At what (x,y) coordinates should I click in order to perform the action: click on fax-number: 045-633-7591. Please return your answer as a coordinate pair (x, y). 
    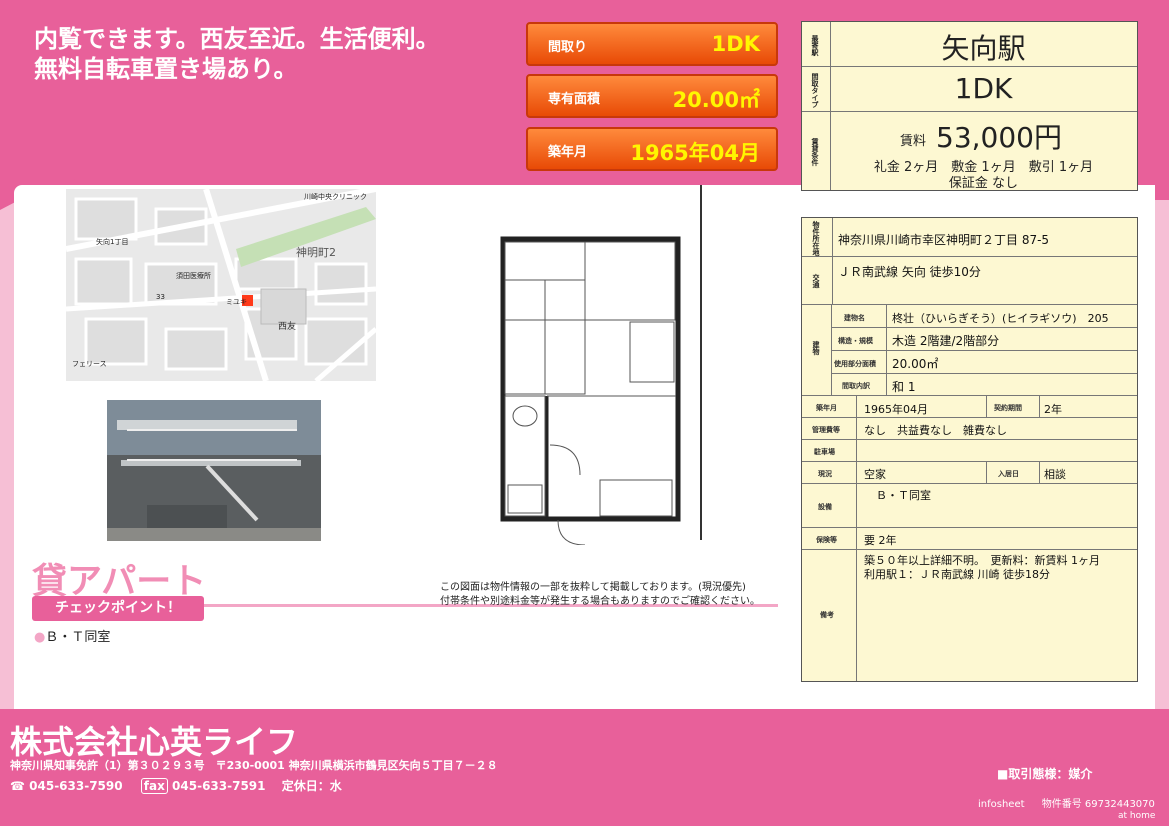
    Looking at the image, I should click on (219, 786).